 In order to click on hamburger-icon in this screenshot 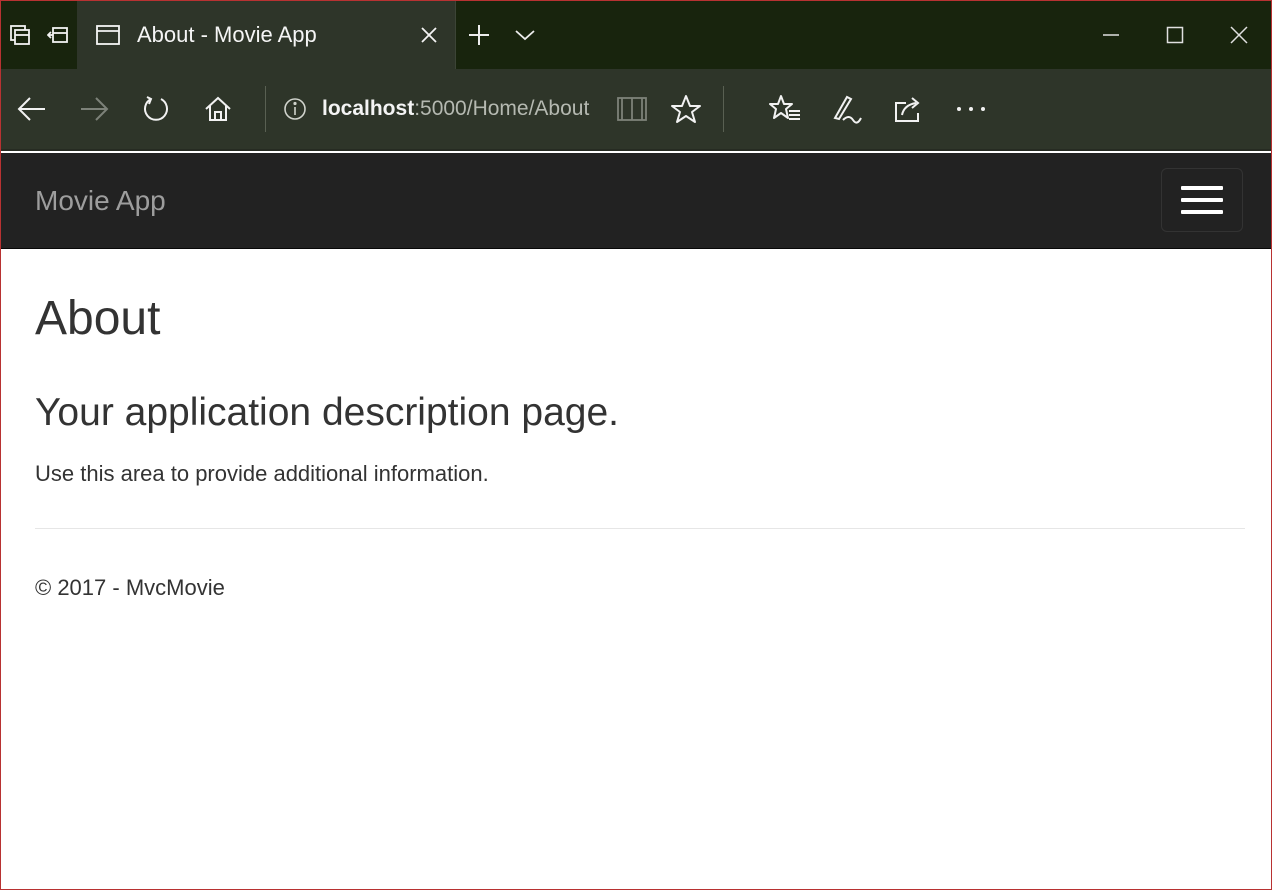, I will do `click(1202, 188)`.